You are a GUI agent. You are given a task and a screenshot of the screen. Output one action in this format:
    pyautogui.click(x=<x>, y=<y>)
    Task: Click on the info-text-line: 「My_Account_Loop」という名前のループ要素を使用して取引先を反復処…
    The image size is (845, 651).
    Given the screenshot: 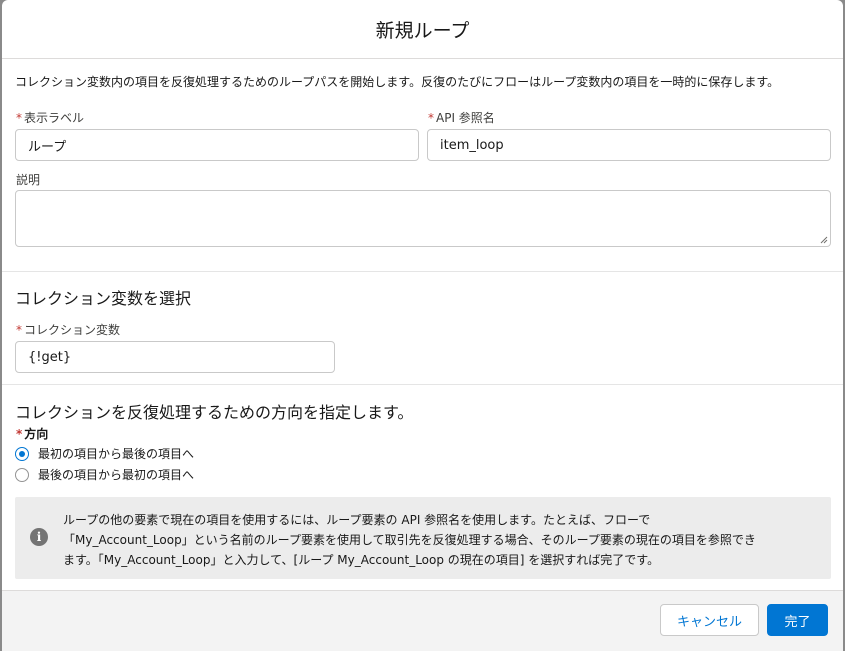 What is the action you would take?
    pyautogui.click(x=409, y=540)
    